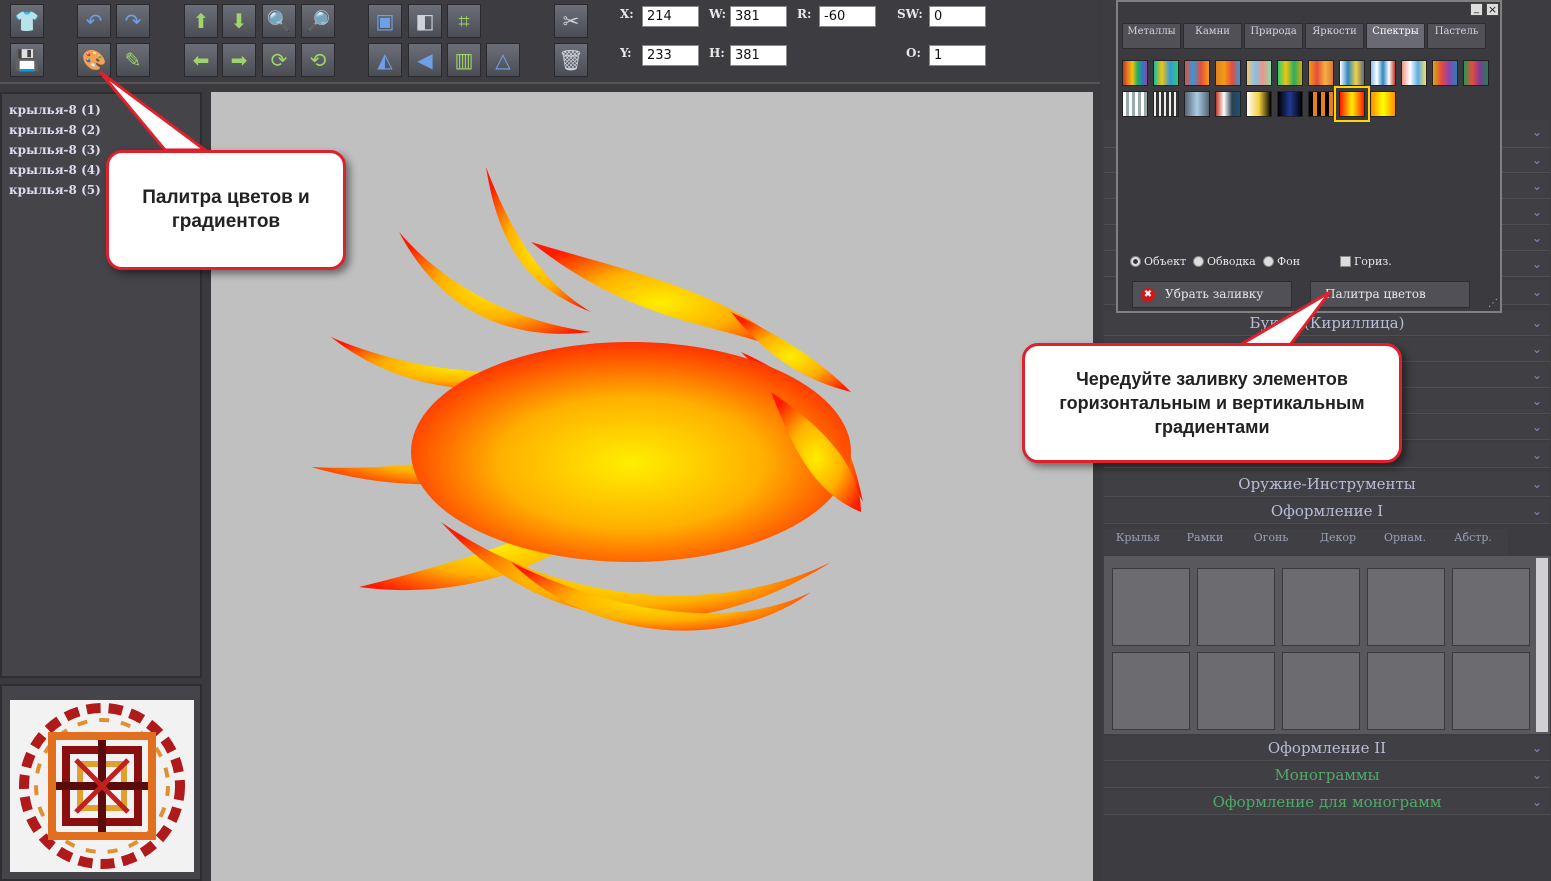 The width and height of the screenshot is (1551, 881). What do you see at coordinates (239, 60) in the screenshot?
I see `move-right-icon: ➡` at bounding box center [239, 60].